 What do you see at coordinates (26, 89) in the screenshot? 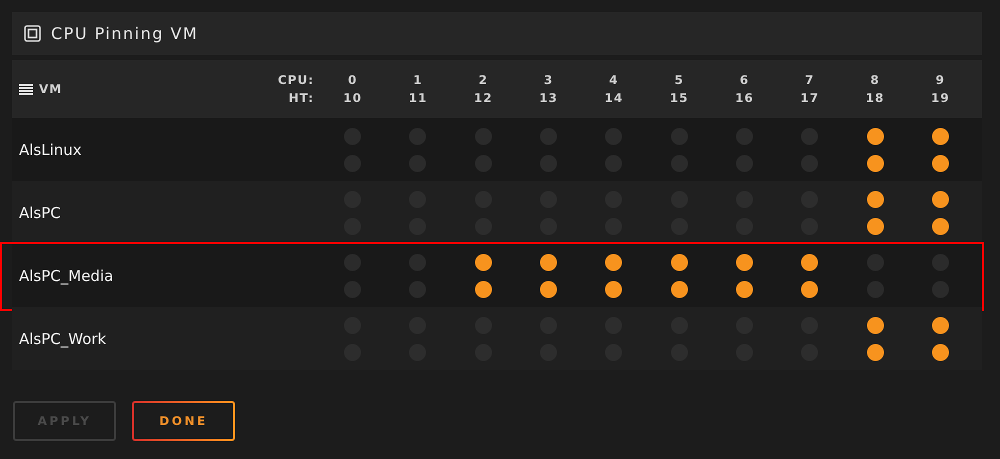
I see `list-icon` at bounding box center [26, 89].